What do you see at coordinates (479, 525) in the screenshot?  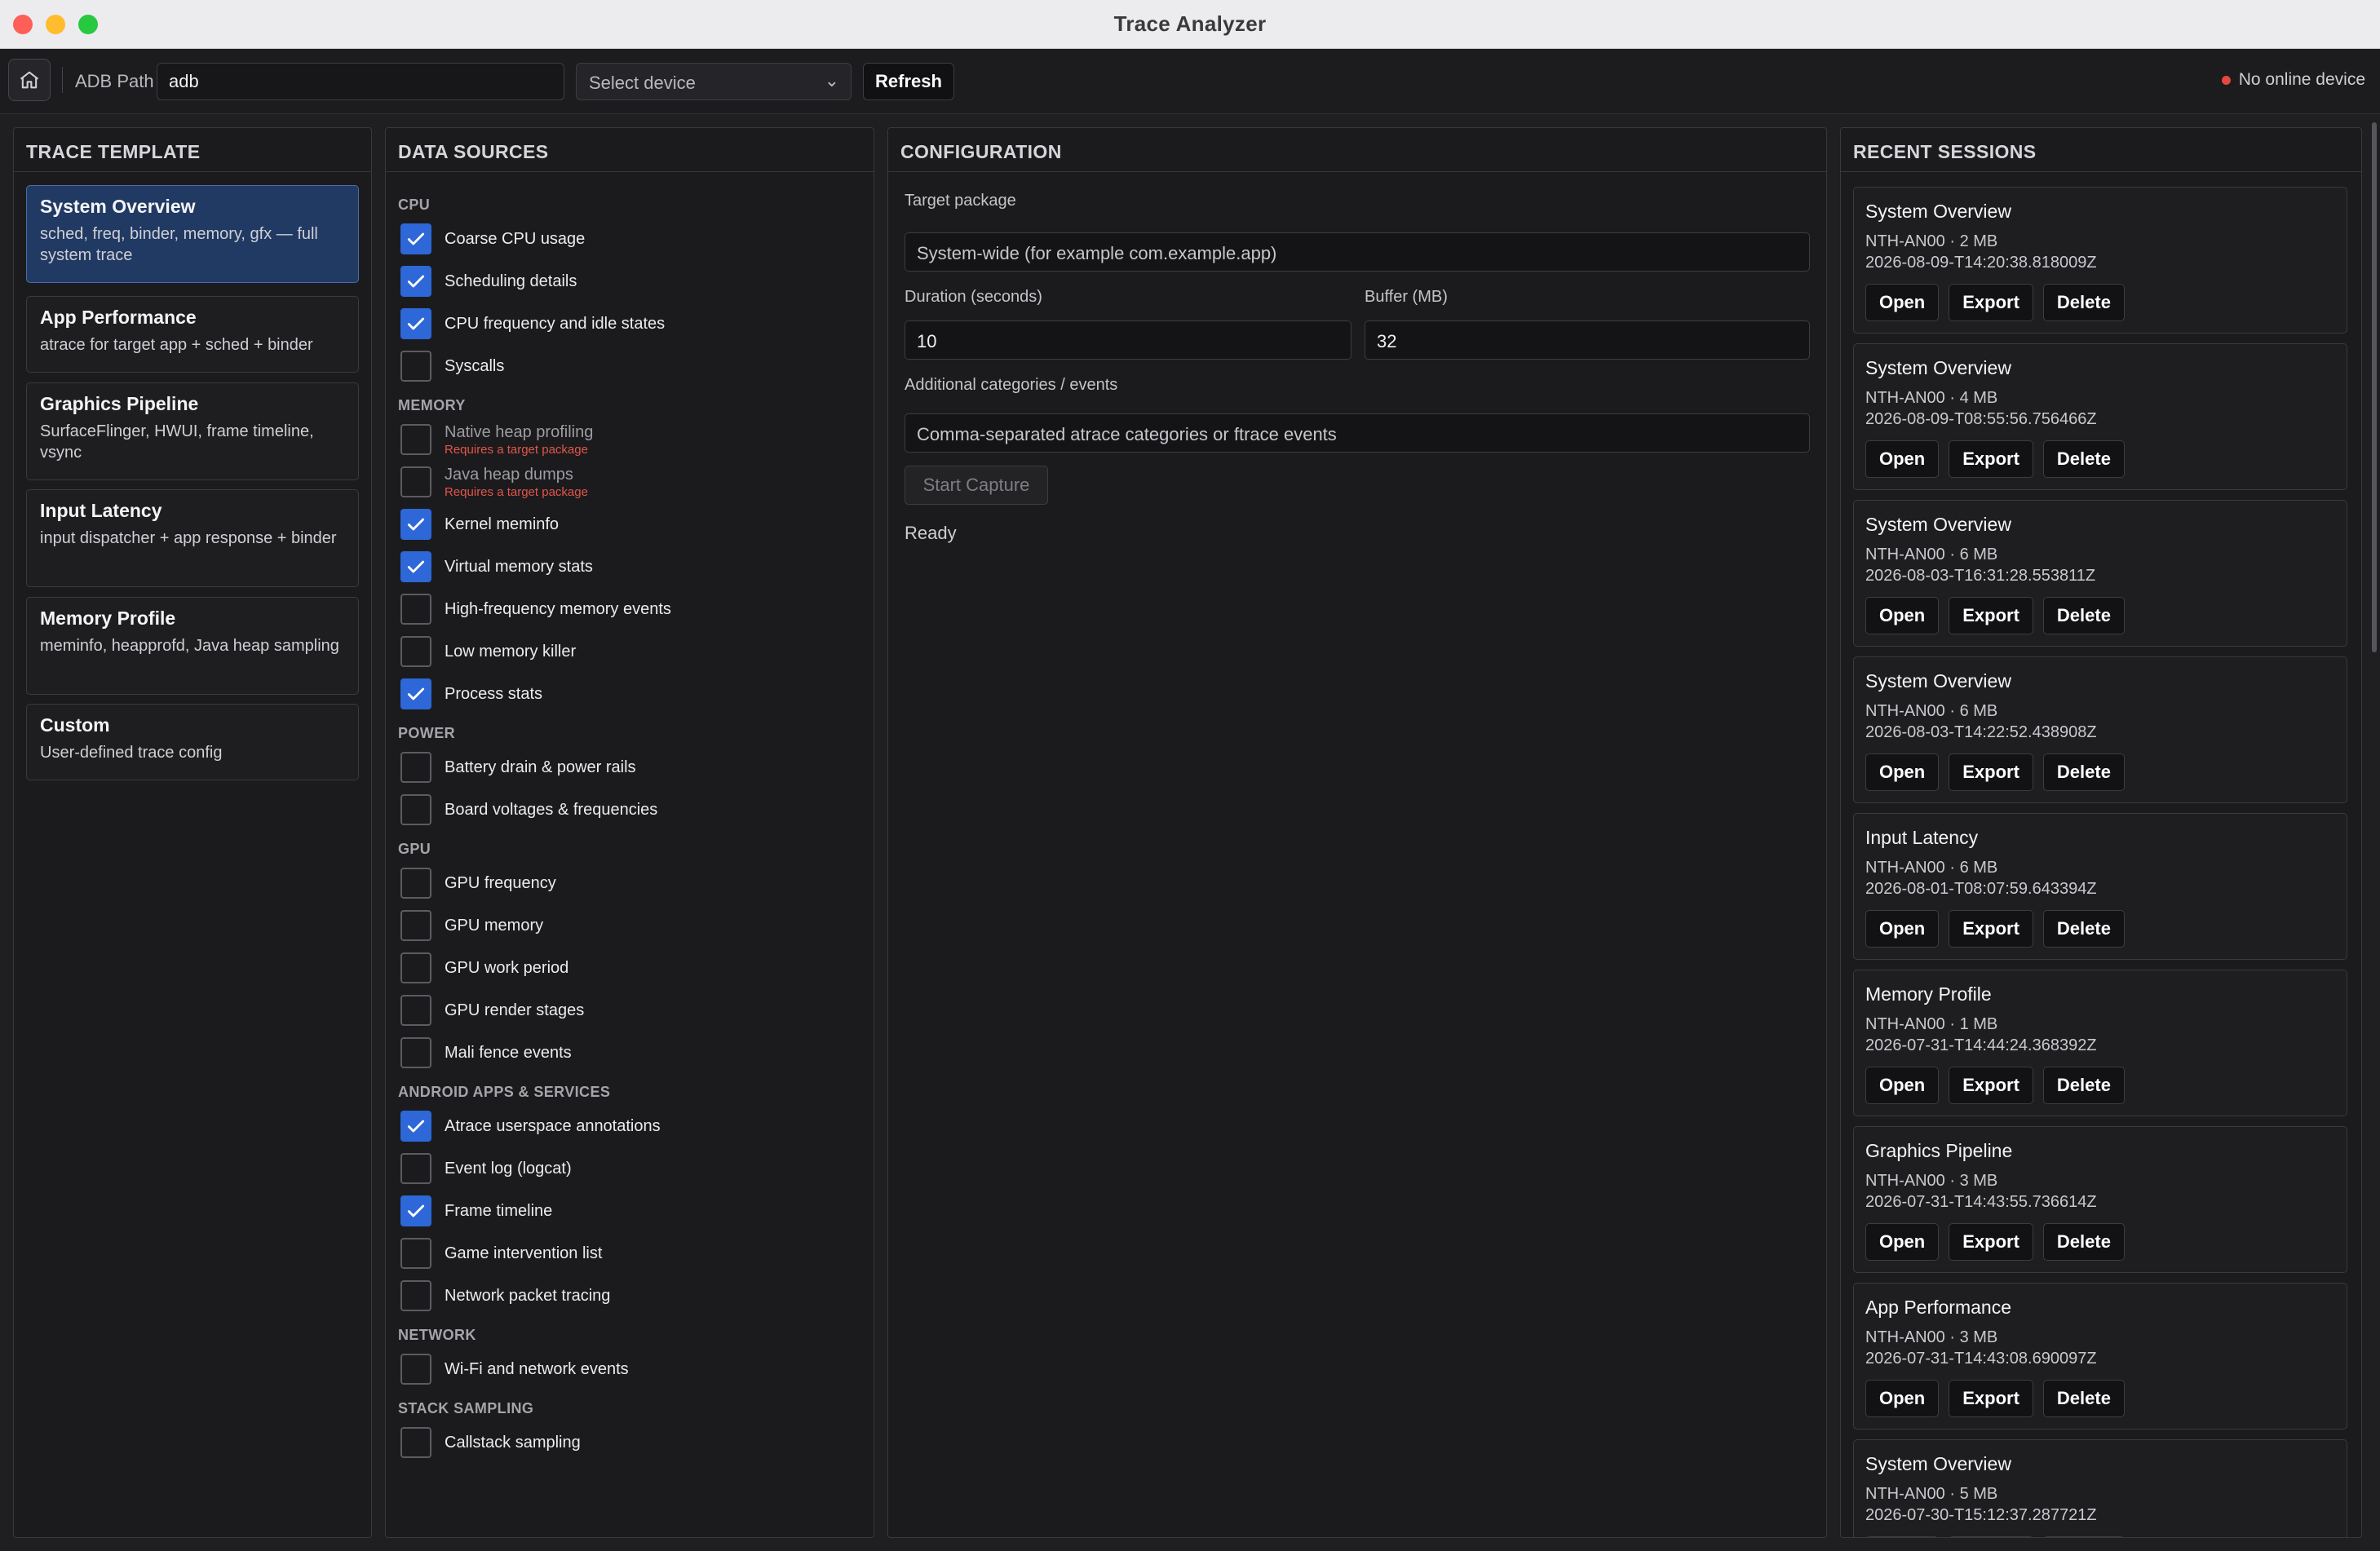 I see `source-option: Kernel meminfo` at bounding box center [479, 525].